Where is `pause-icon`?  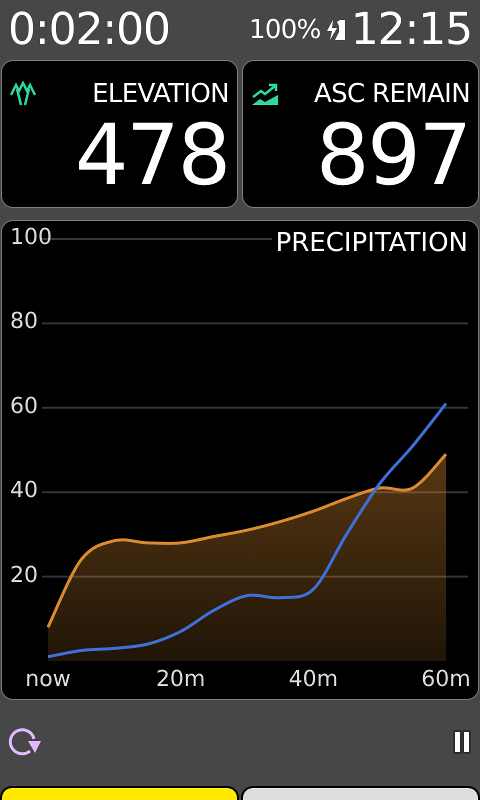
pause-icon is located at coordinates (462, 742).